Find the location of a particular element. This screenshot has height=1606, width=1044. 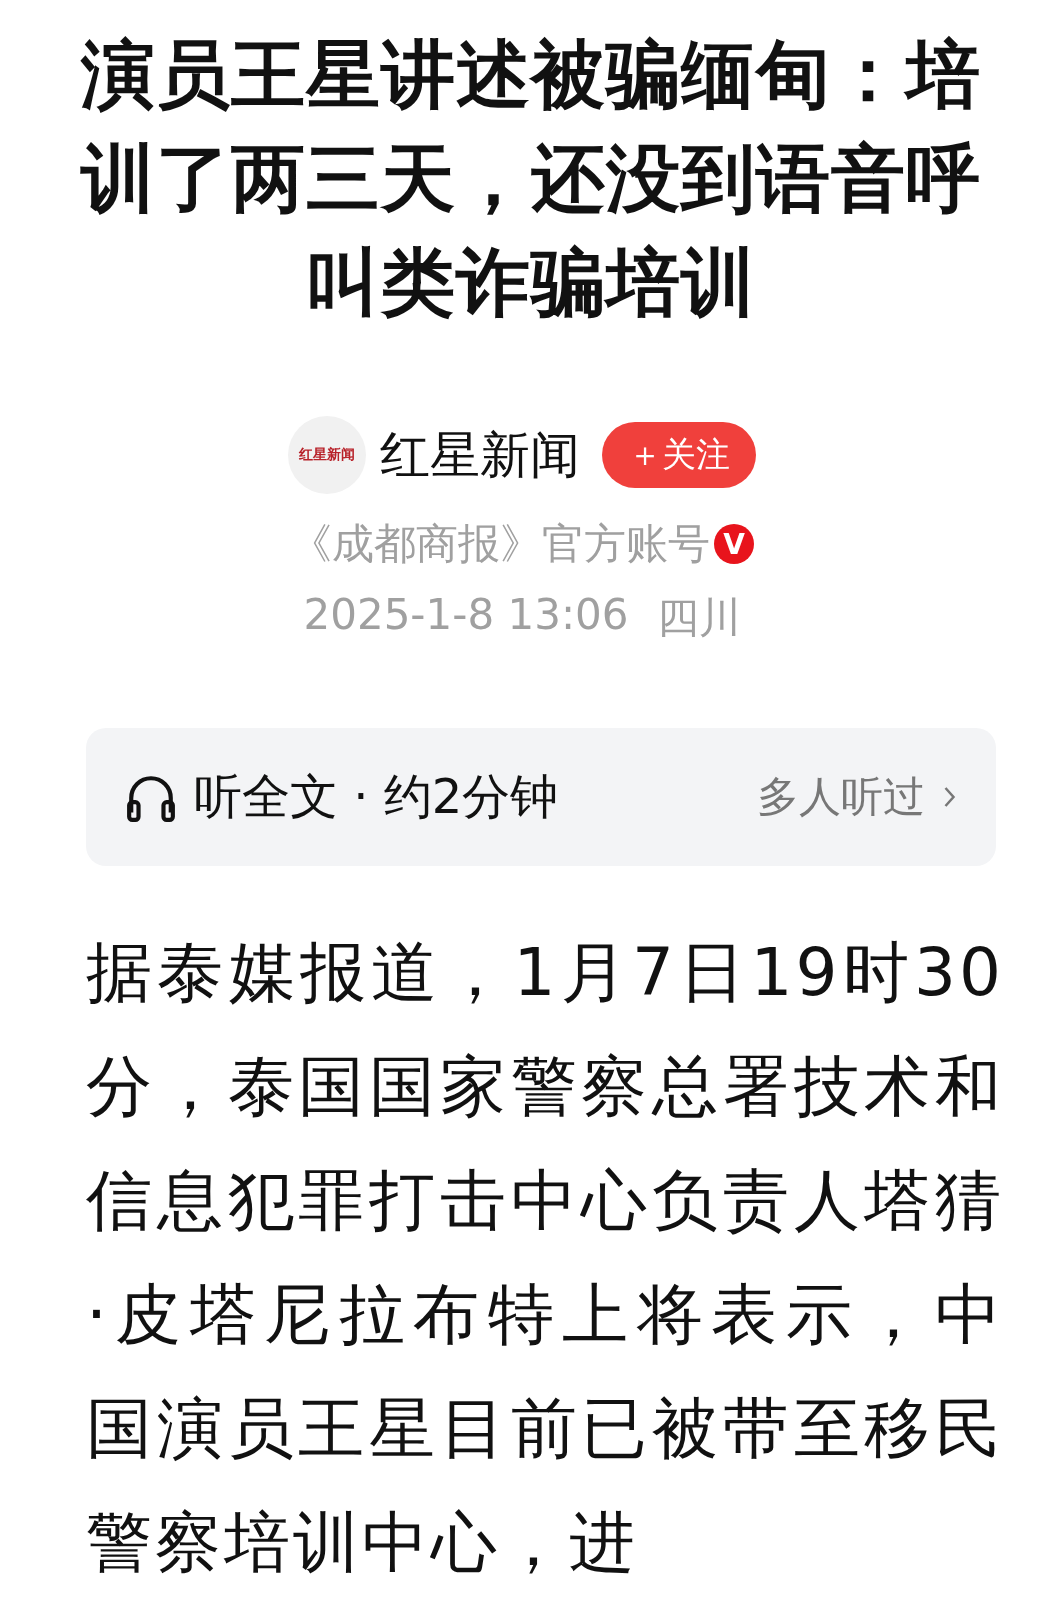

location-label: 四川 is located at coordinates (698, 618).